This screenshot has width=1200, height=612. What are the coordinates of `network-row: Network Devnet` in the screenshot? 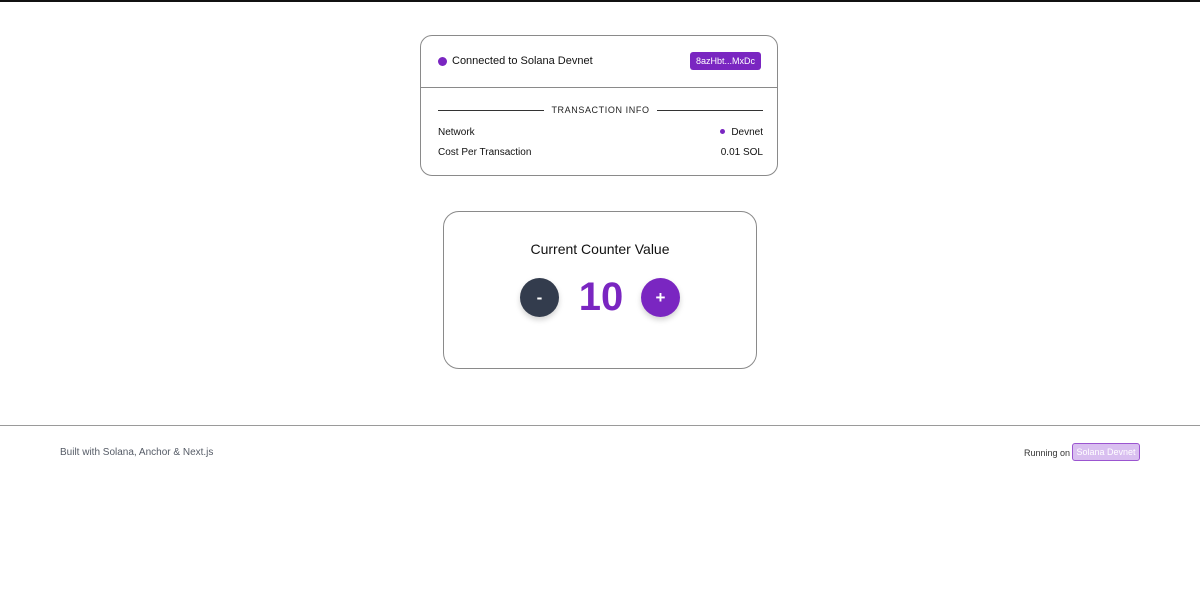 It's located at (600, 133).